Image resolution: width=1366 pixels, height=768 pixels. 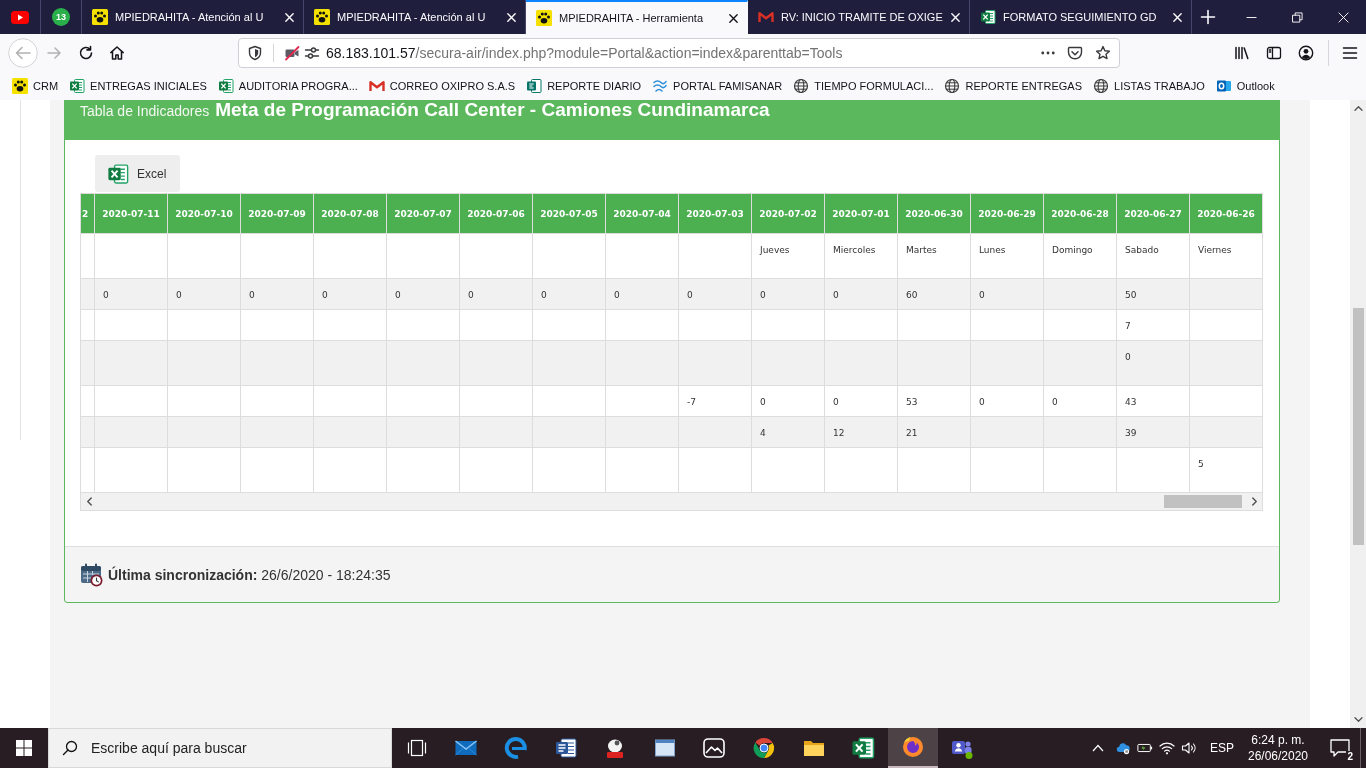 I want to click on four-squares-icon, so click(x=24, y=748).